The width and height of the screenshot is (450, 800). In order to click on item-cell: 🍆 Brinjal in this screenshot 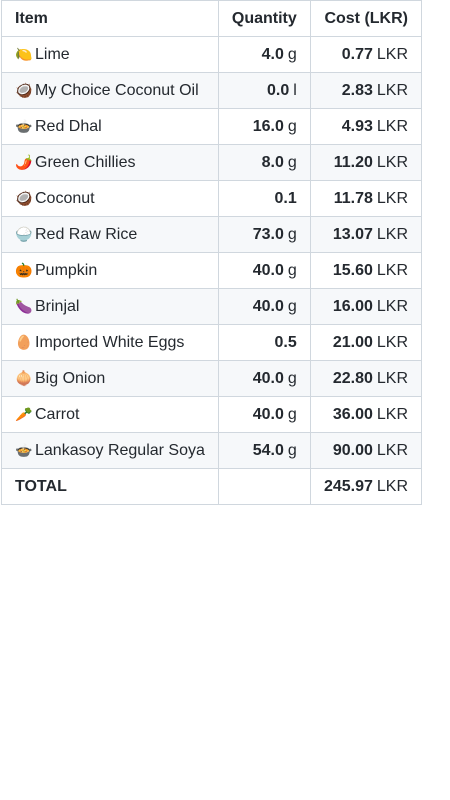, I will do `click(110, 306)`.